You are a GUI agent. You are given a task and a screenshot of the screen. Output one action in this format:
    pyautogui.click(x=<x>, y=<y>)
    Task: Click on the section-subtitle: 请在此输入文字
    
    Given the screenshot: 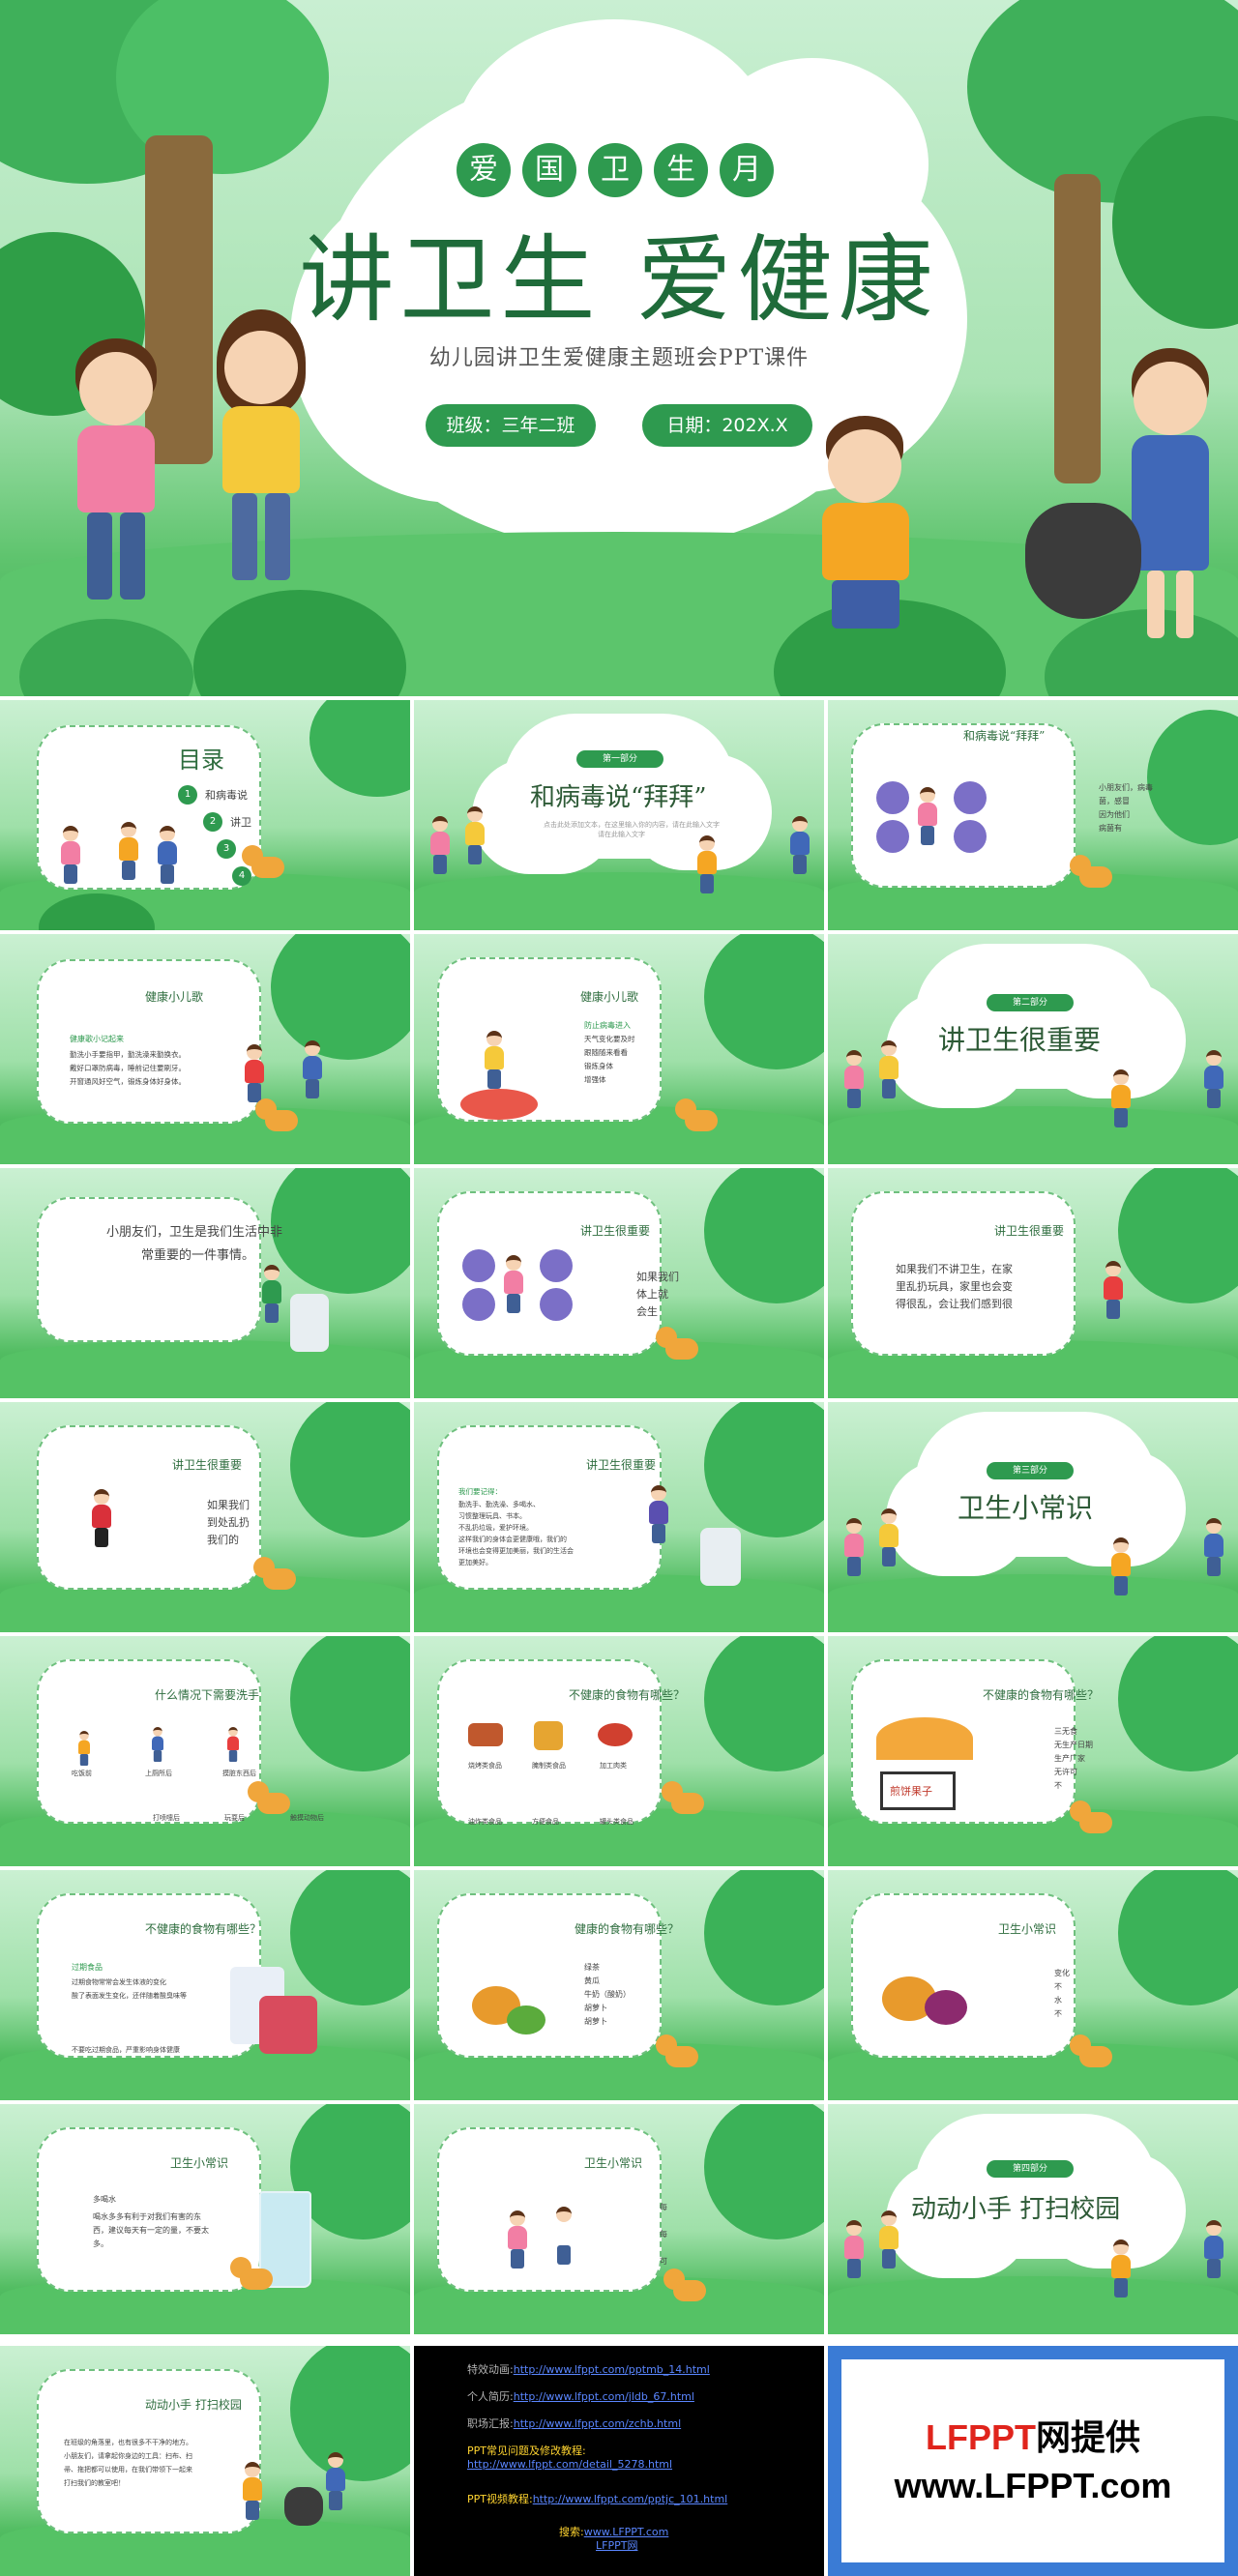 What is the action you would take?
    pyautogui.click(x=621, y=834)
    